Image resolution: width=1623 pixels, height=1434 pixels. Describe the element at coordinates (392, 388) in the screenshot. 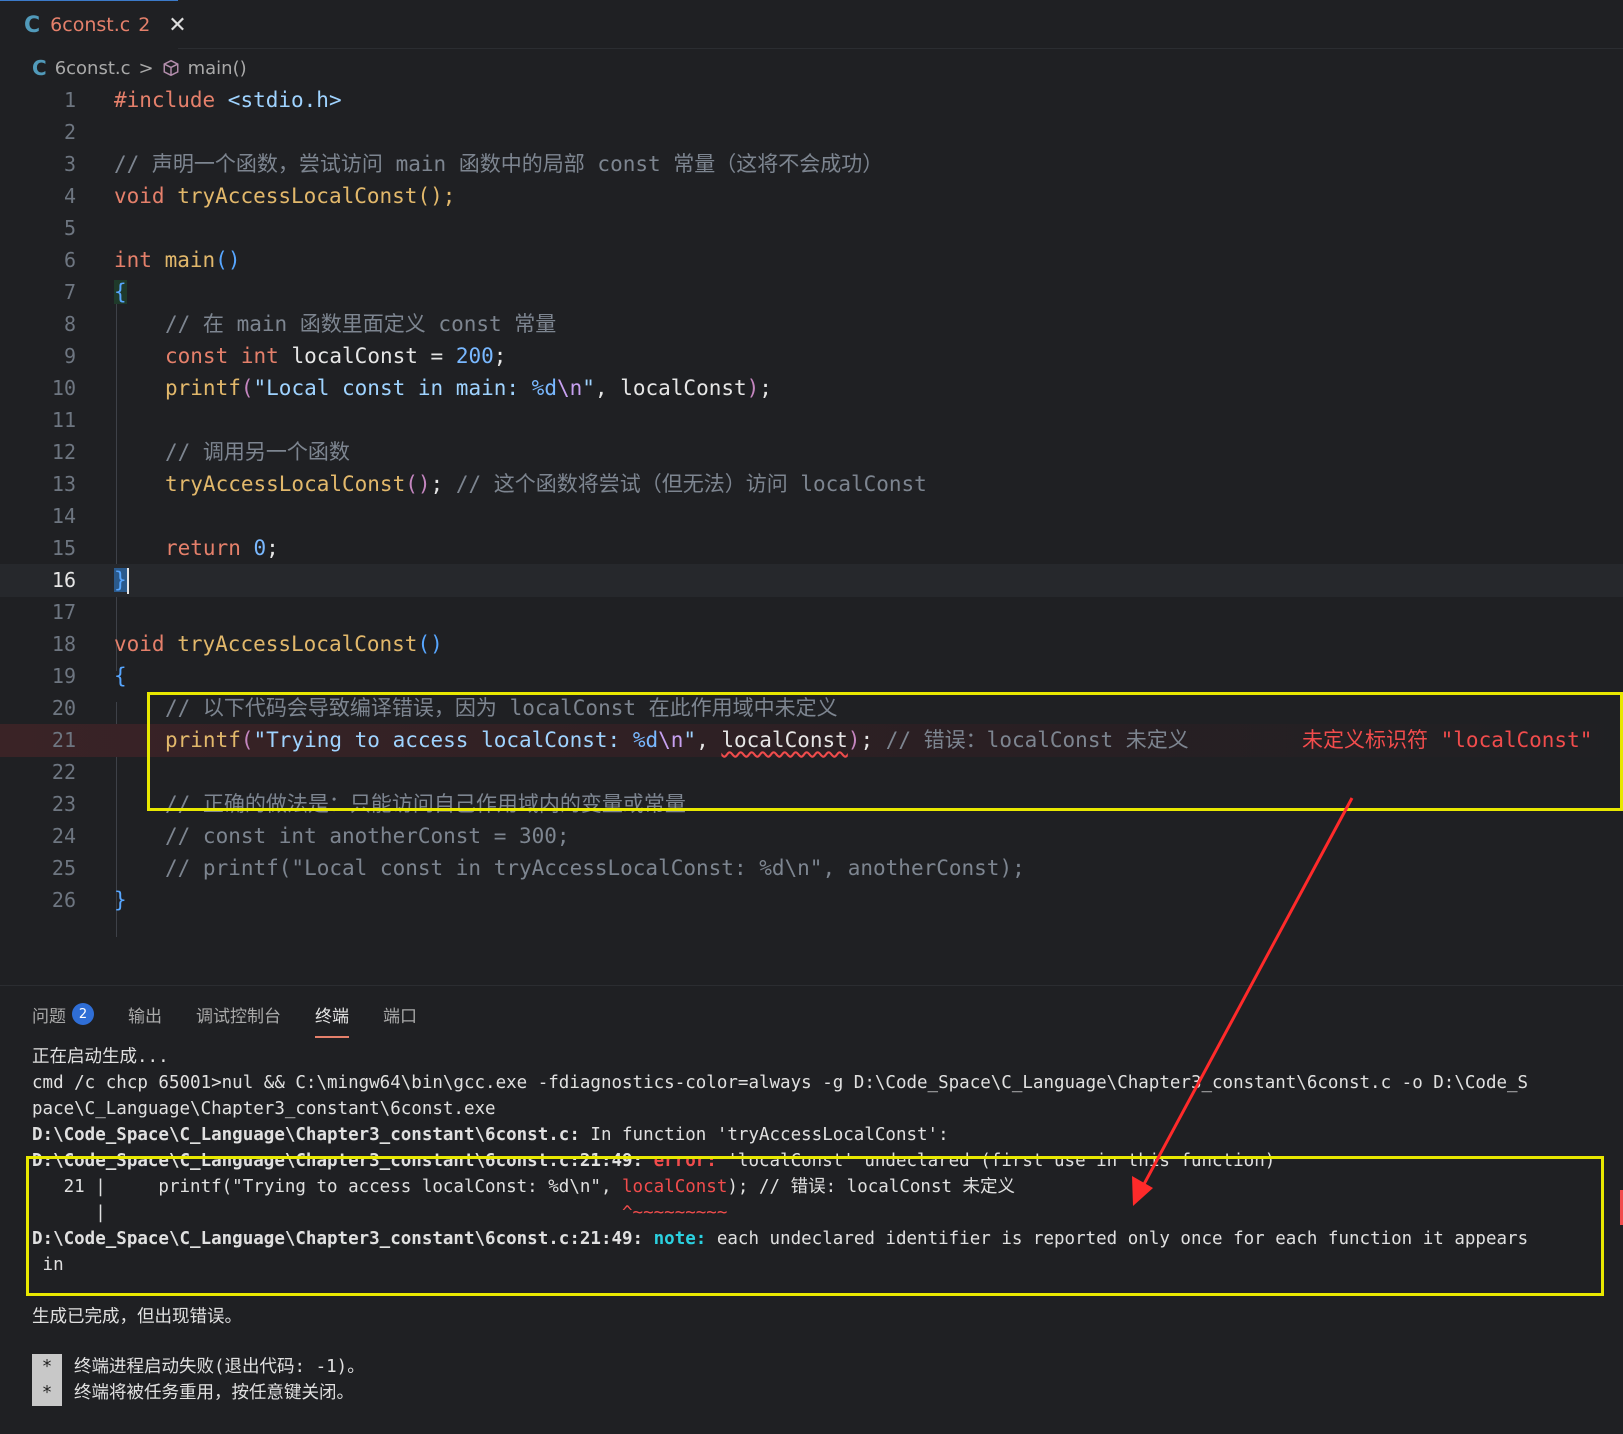

I see `token: "Local const in main:` at that location.